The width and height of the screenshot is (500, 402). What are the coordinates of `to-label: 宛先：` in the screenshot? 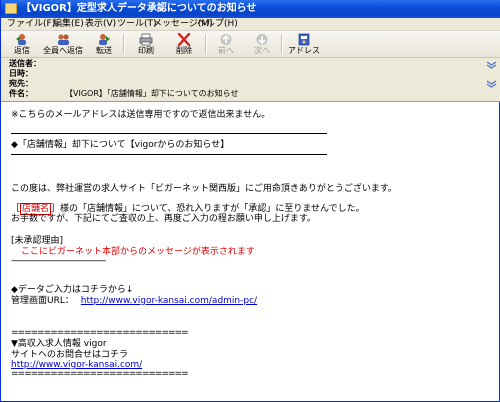 It's located at (21, 83).